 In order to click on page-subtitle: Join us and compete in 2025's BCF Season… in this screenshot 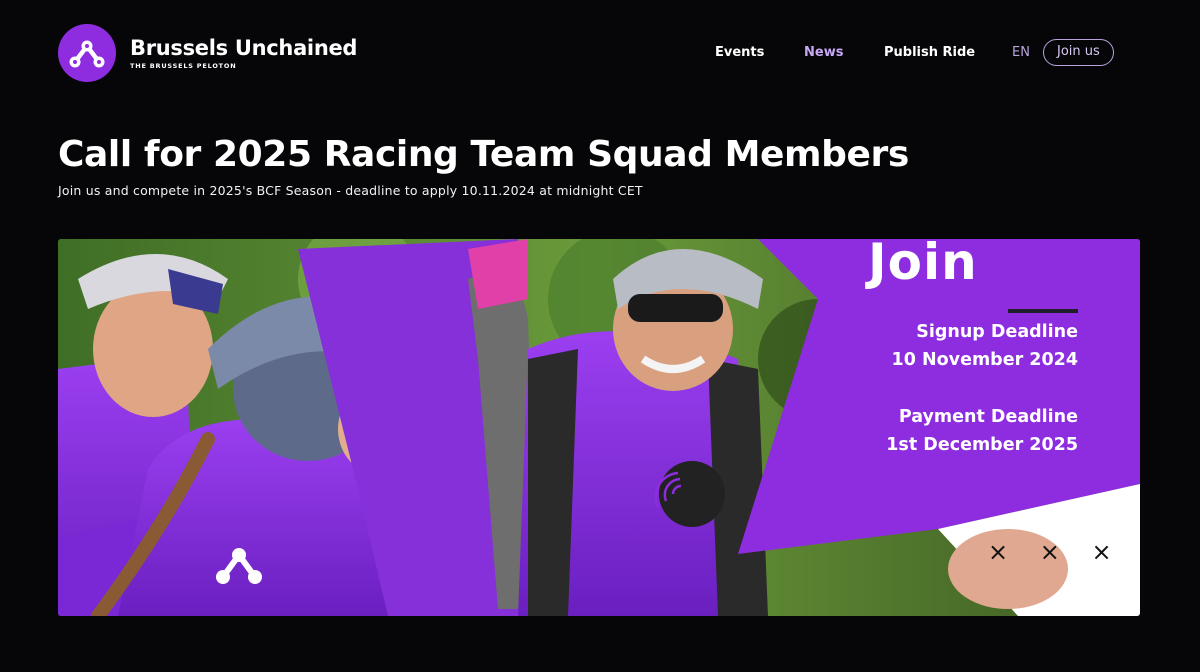, I will do `click(350, 190)`.